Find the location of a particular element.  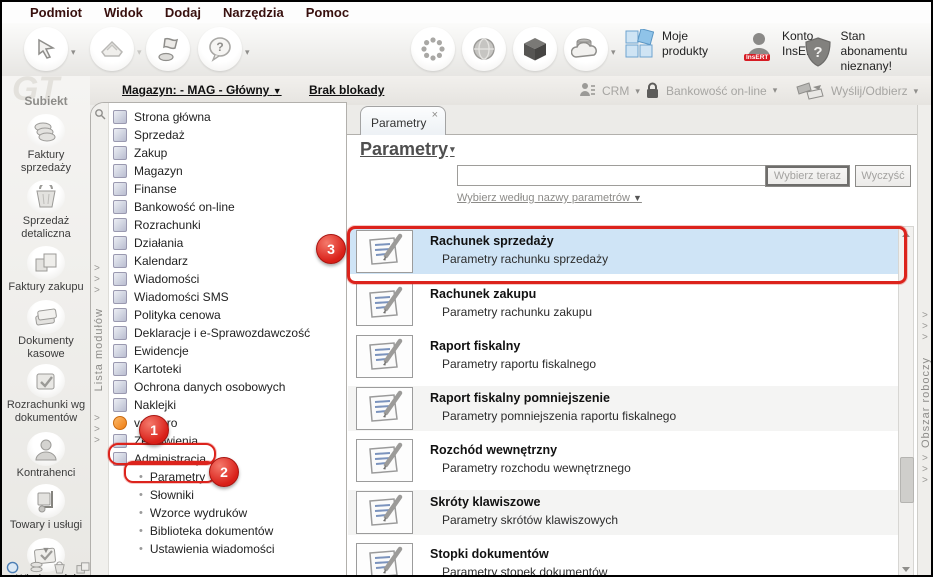

tree-item-ewidencje: Ewidencje is located at coordinates (226, 351).